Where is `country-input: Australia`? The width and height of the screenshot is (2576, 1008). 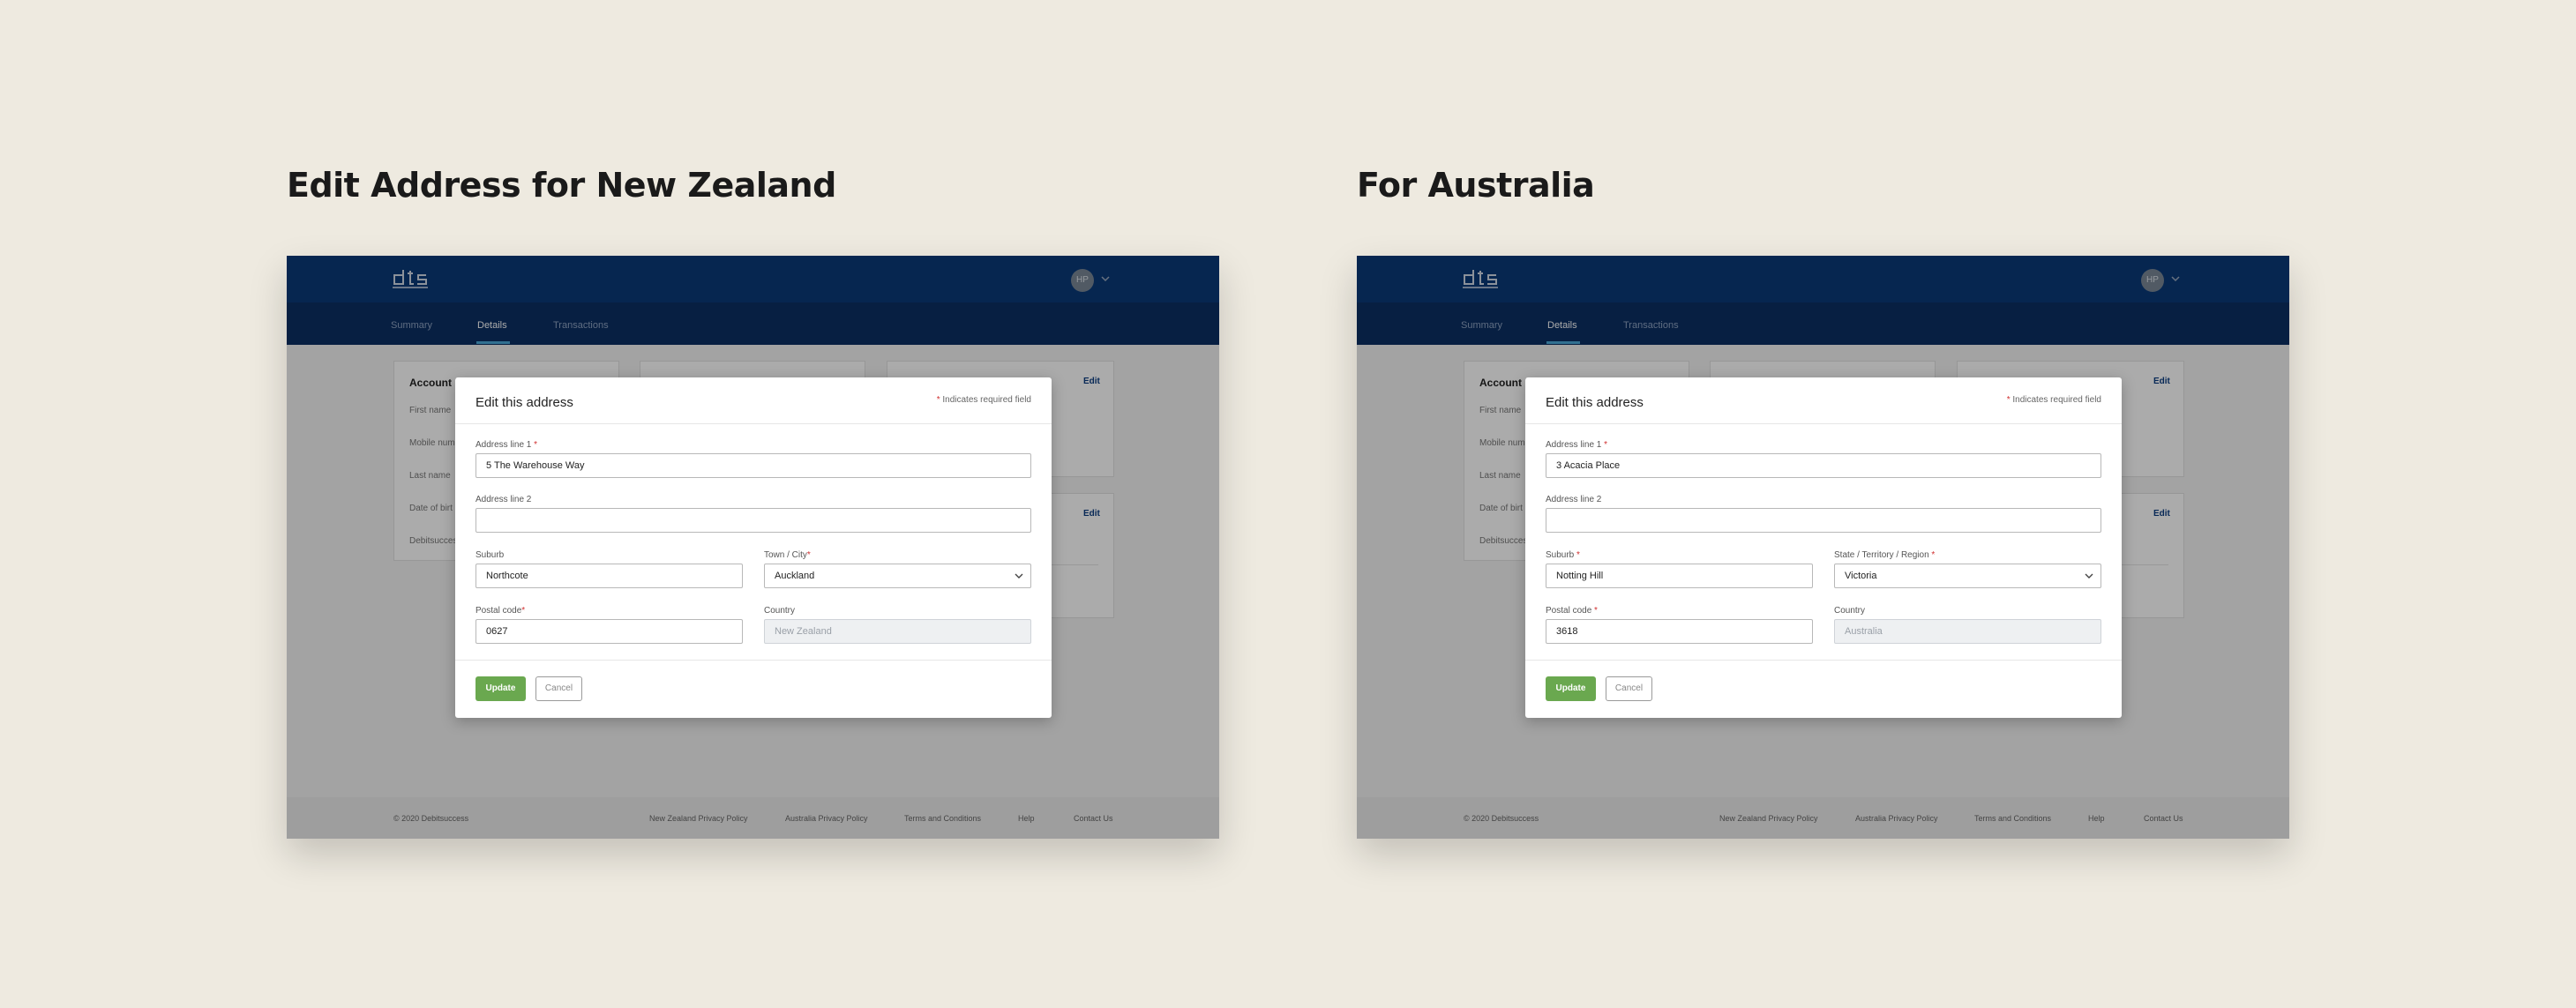 country-input: Australia is located at coordinates (1968, 631).